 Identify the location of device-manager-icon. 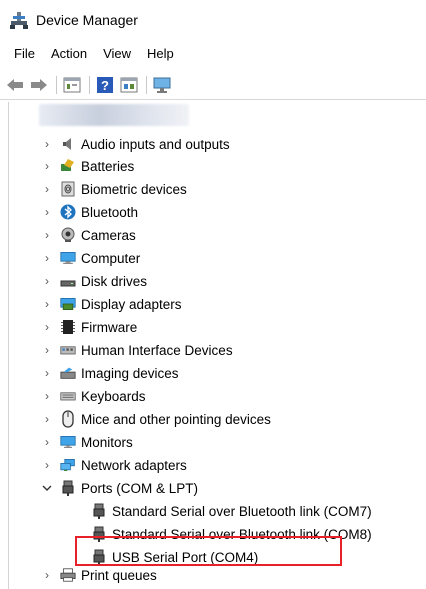
(19, 20).